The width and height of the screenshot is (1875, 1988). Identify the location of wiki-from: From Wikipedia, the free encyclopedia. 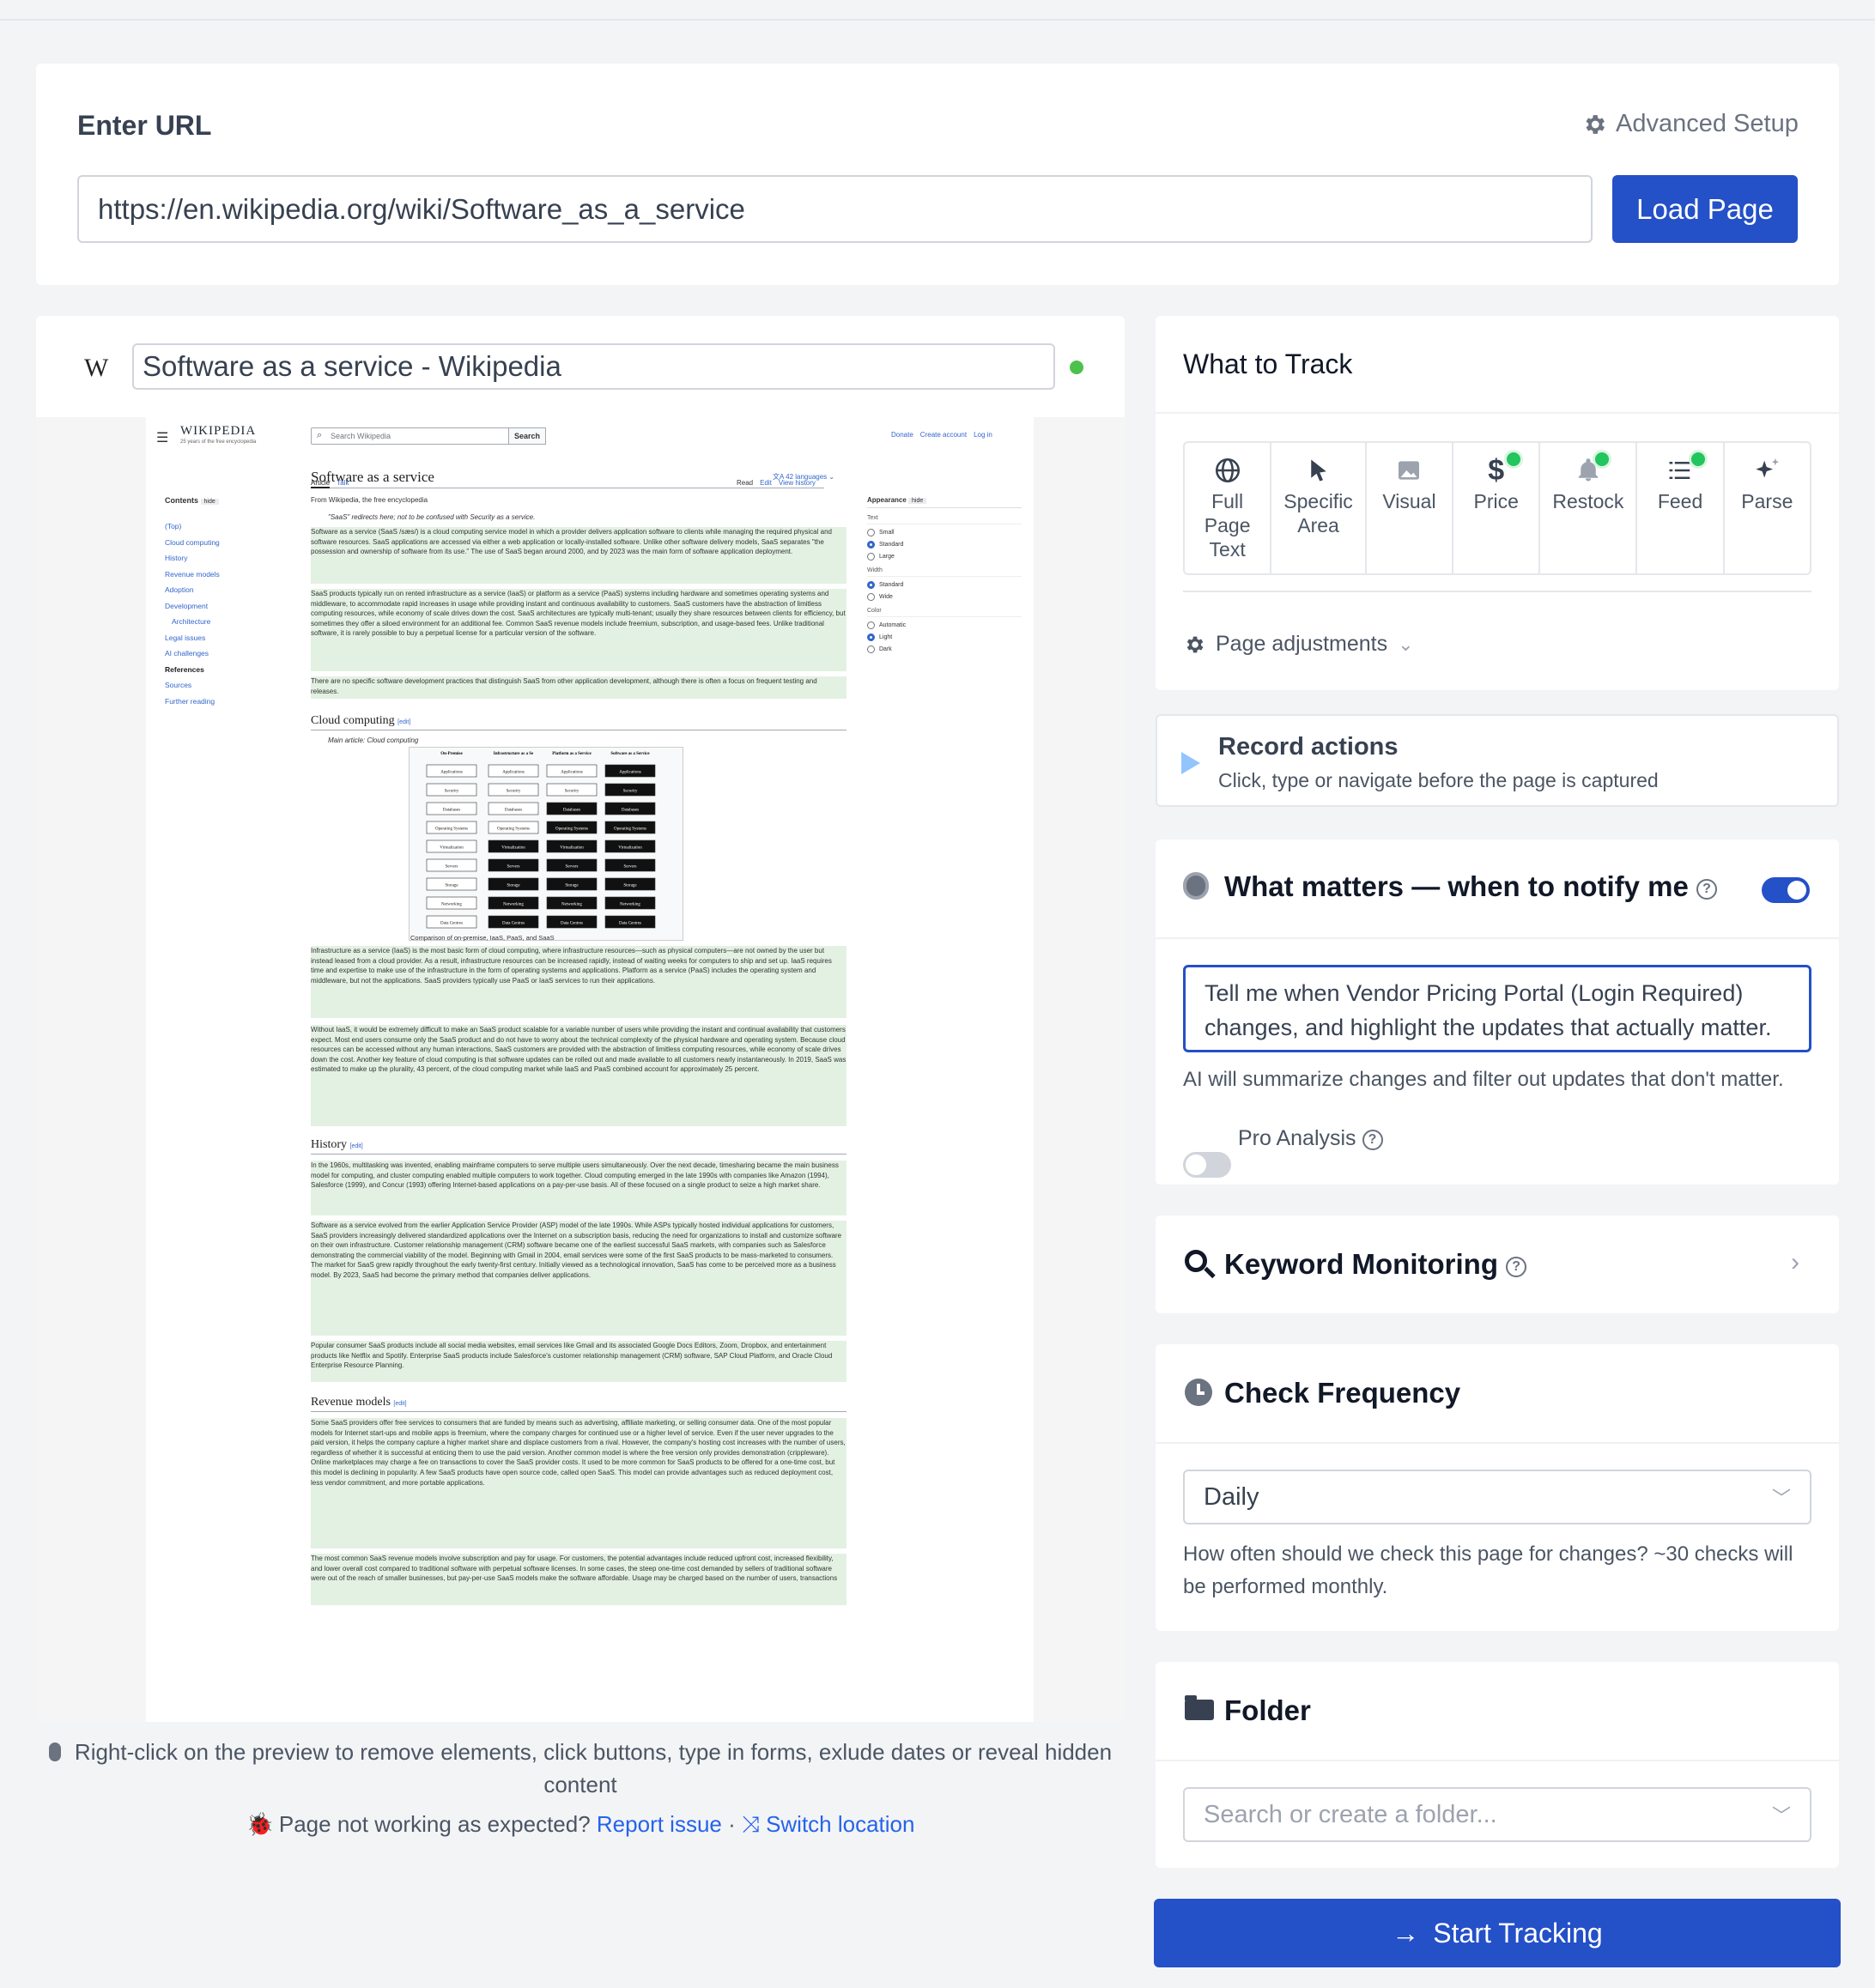
(369, 500).